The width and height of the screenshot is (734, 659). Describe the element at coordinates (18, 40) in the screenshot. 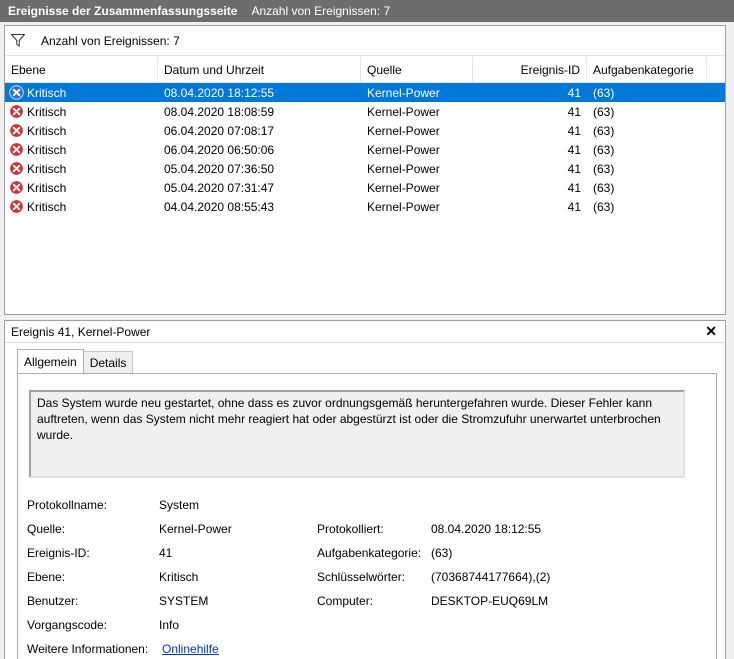

I see `filter-icon` at that location.